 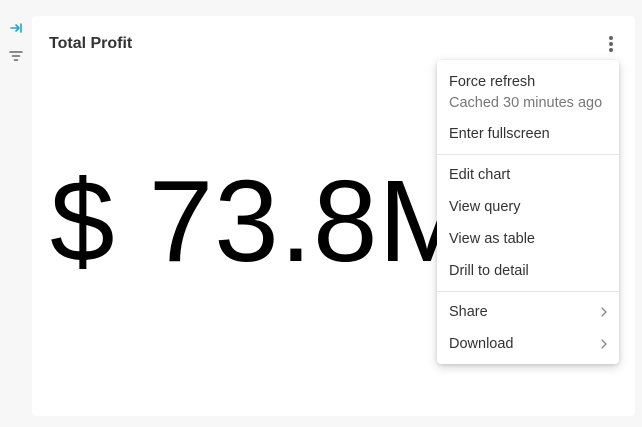 What do you see at coordinates (16, 56) in the screenshot?
I see `filter-icon` at bounding box center [16, 56].